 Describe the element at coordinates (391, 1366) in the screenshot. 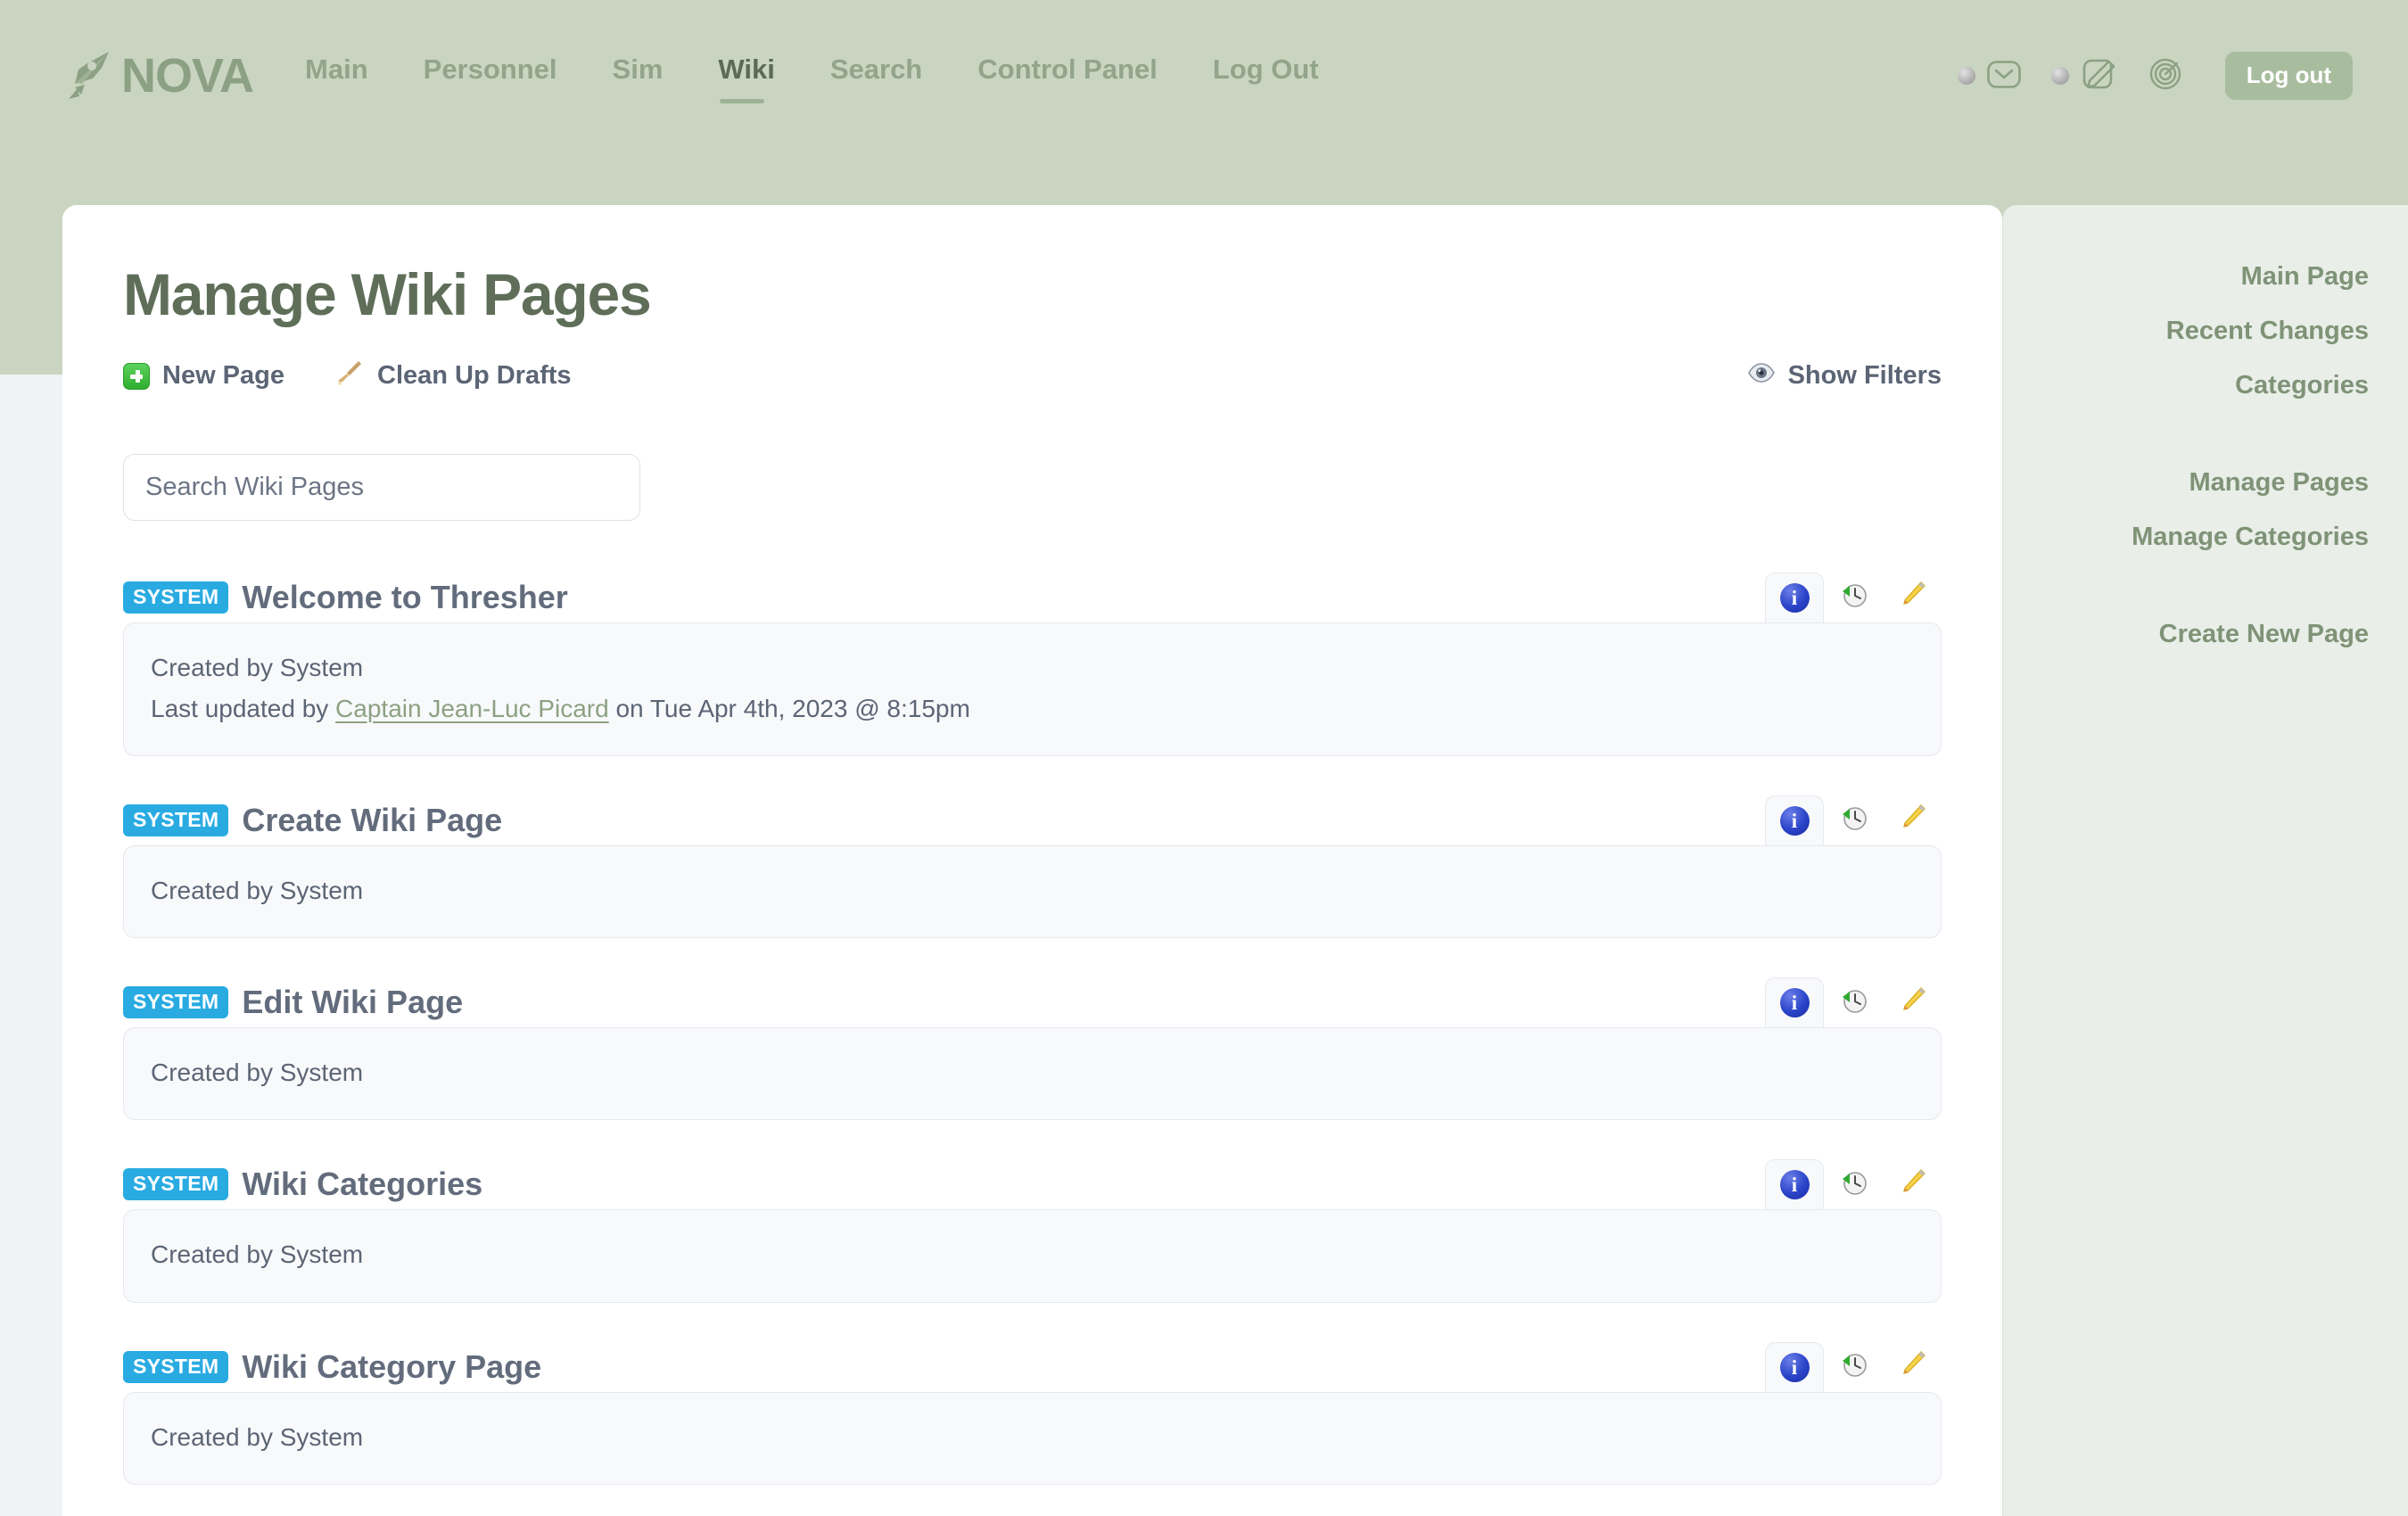

I see `wiki-page-title: Wiki Category Page` at that location.